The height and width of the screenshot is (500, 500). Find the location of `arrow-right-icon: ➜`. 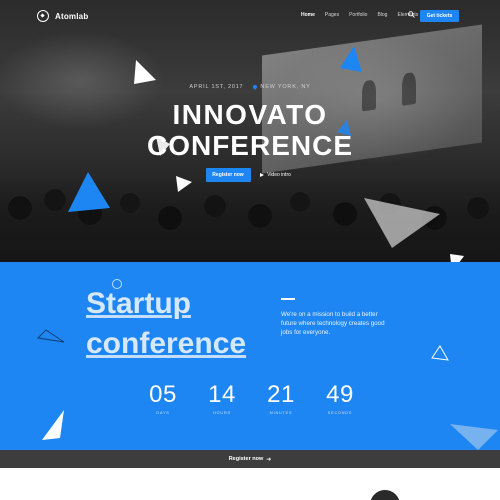

arrow-right-icon: ➜ is located at coordinates (269, 459).